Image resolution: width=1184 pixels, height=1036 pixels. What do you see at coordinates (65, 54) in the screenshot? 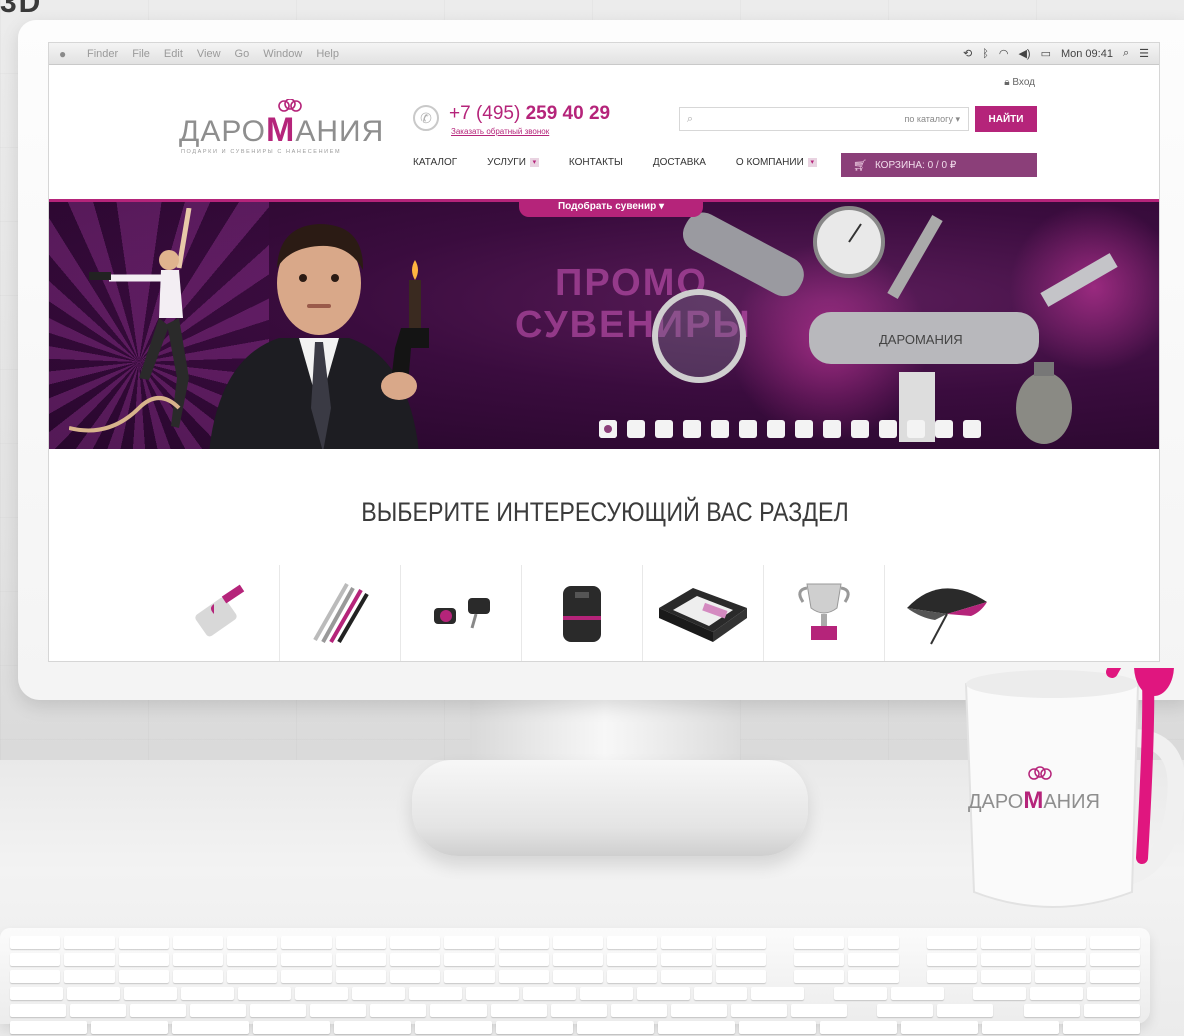
I see `apple-icon: ●` at bounding box center [65, 54].